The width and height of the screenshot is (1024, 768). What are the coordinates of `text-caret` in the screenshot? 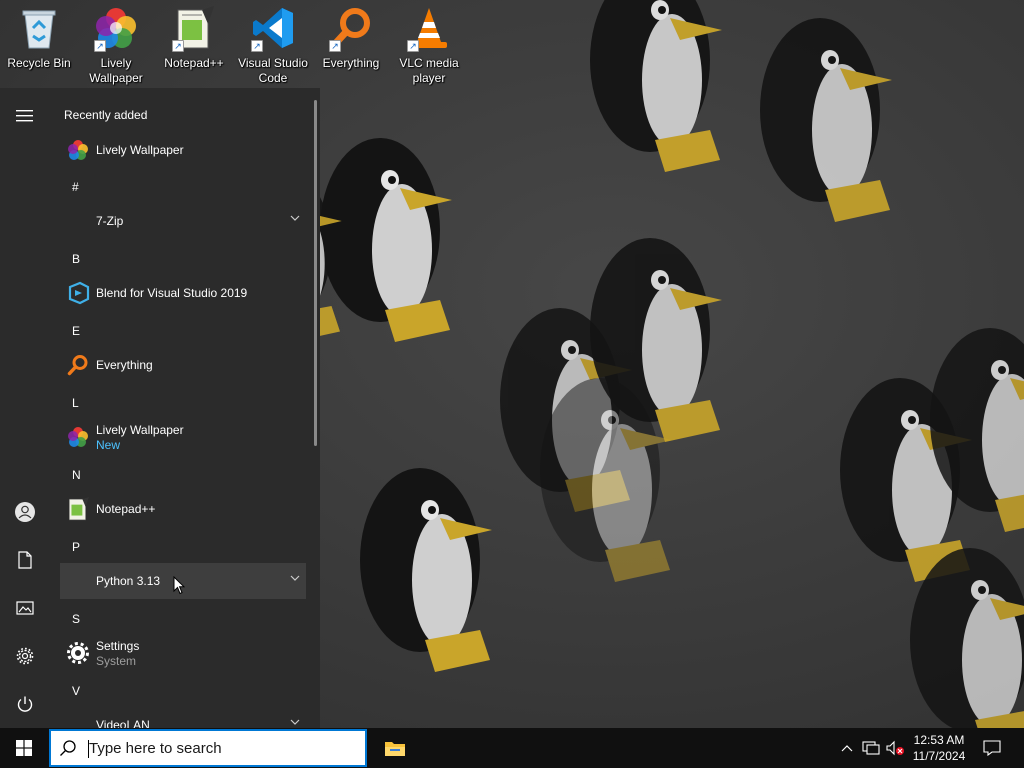 It's located at (88, 749).